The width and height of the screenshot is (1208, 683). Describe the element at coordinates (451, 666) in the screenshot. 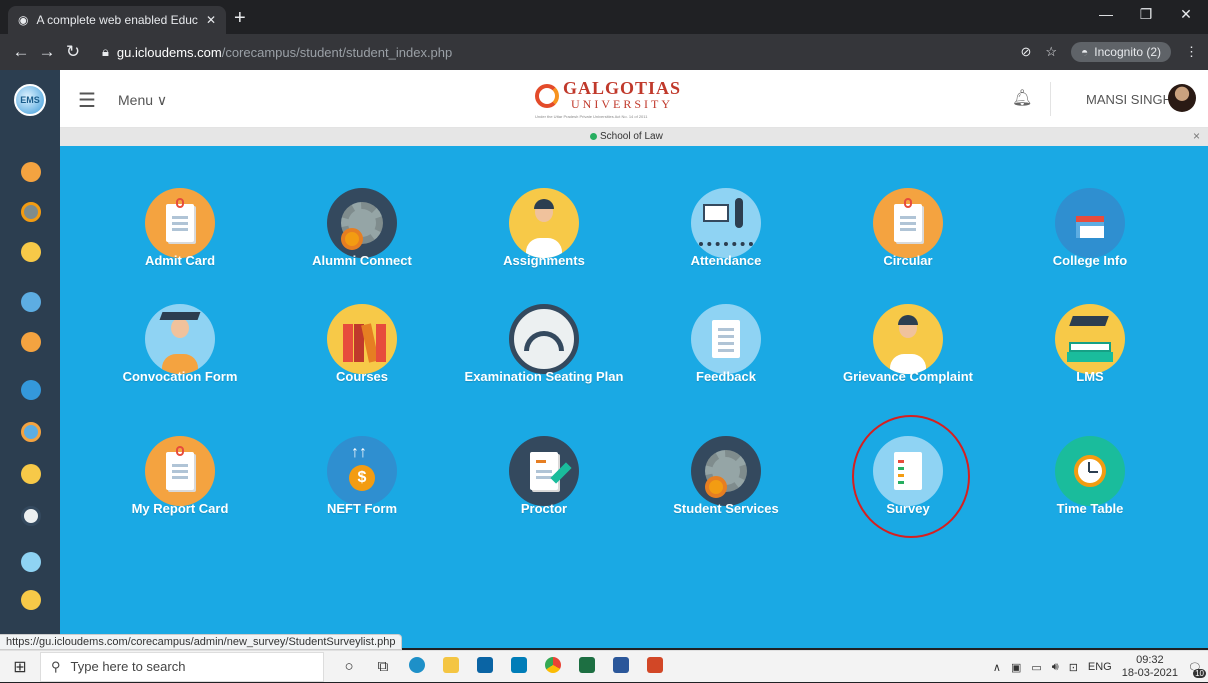

I see `file-explorer-icon` at that location.